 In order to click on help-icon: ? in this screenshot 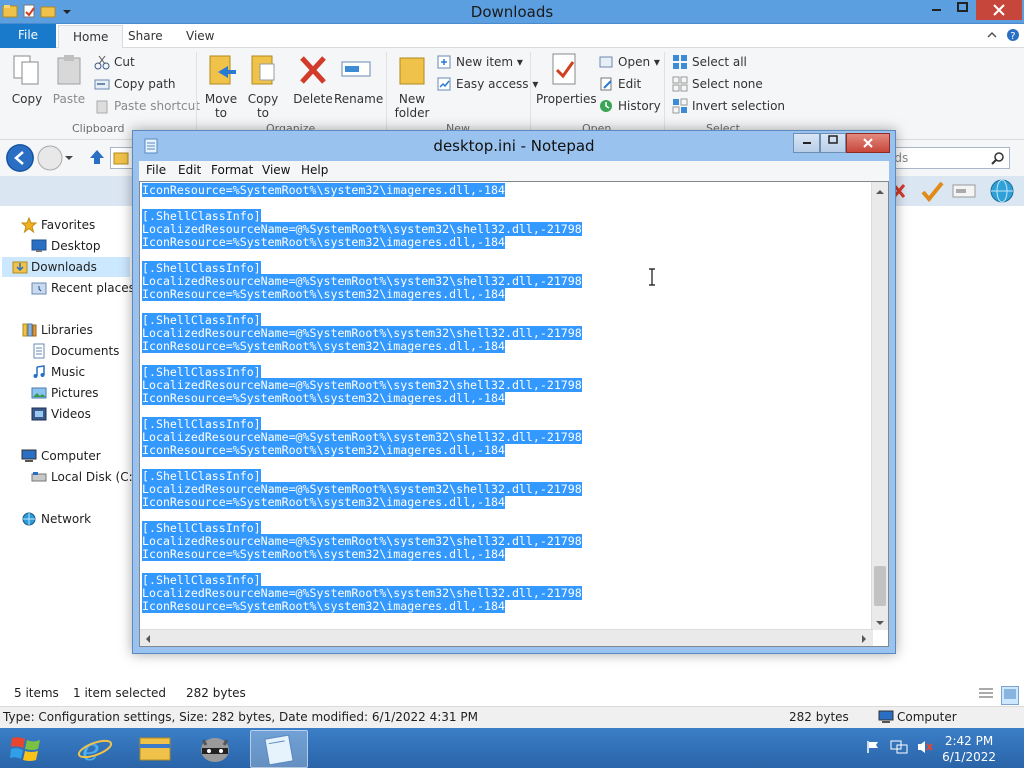, I will do `click(1013, 36)`.